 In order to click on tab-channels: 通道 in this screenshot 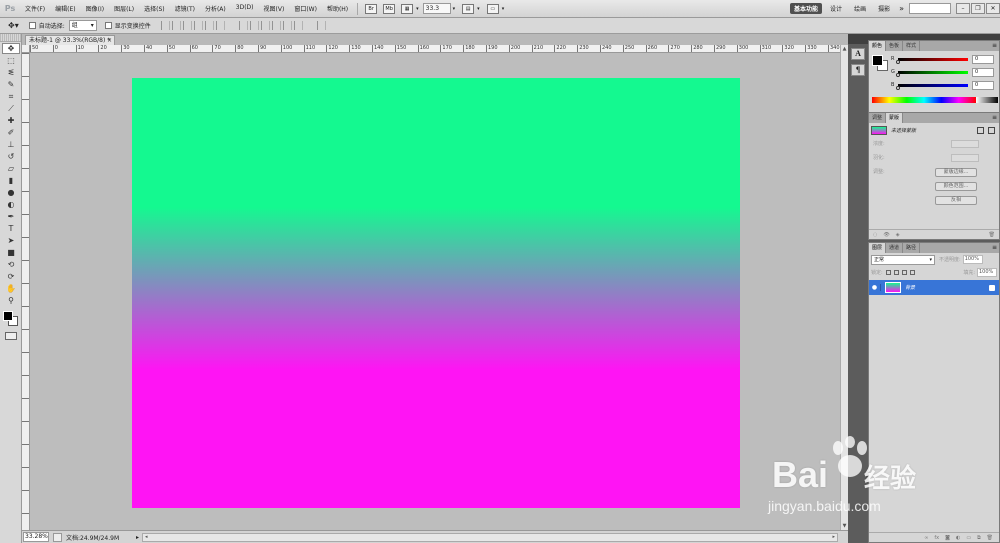, I will do `click(895, 248)`.